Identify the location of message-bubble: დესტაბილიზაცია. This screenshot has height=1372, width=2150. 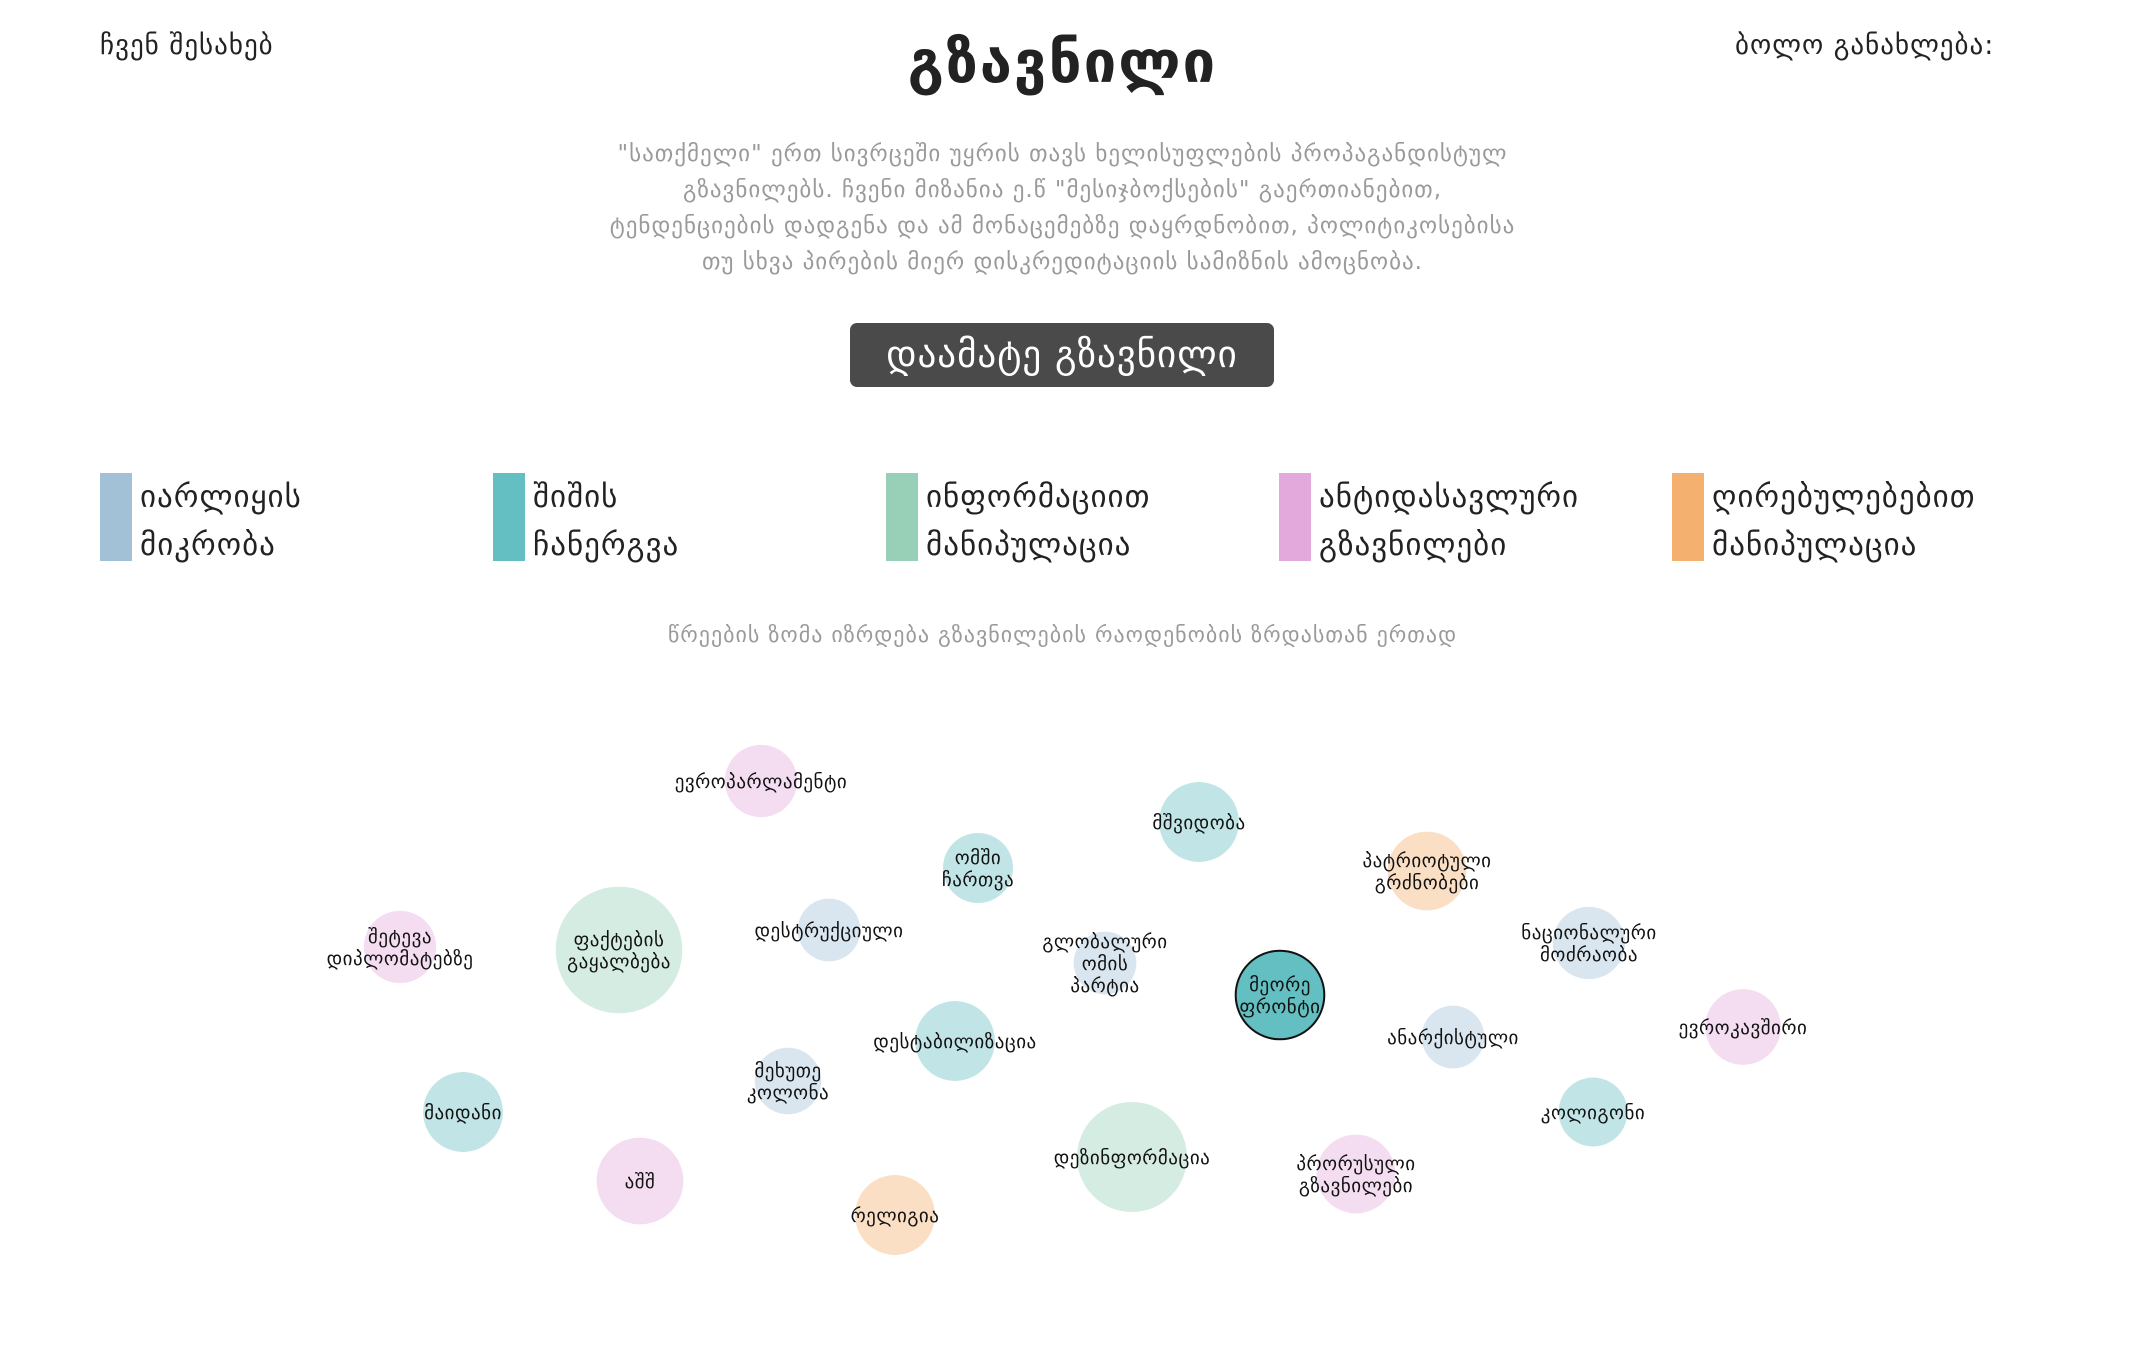
(954, 1041).